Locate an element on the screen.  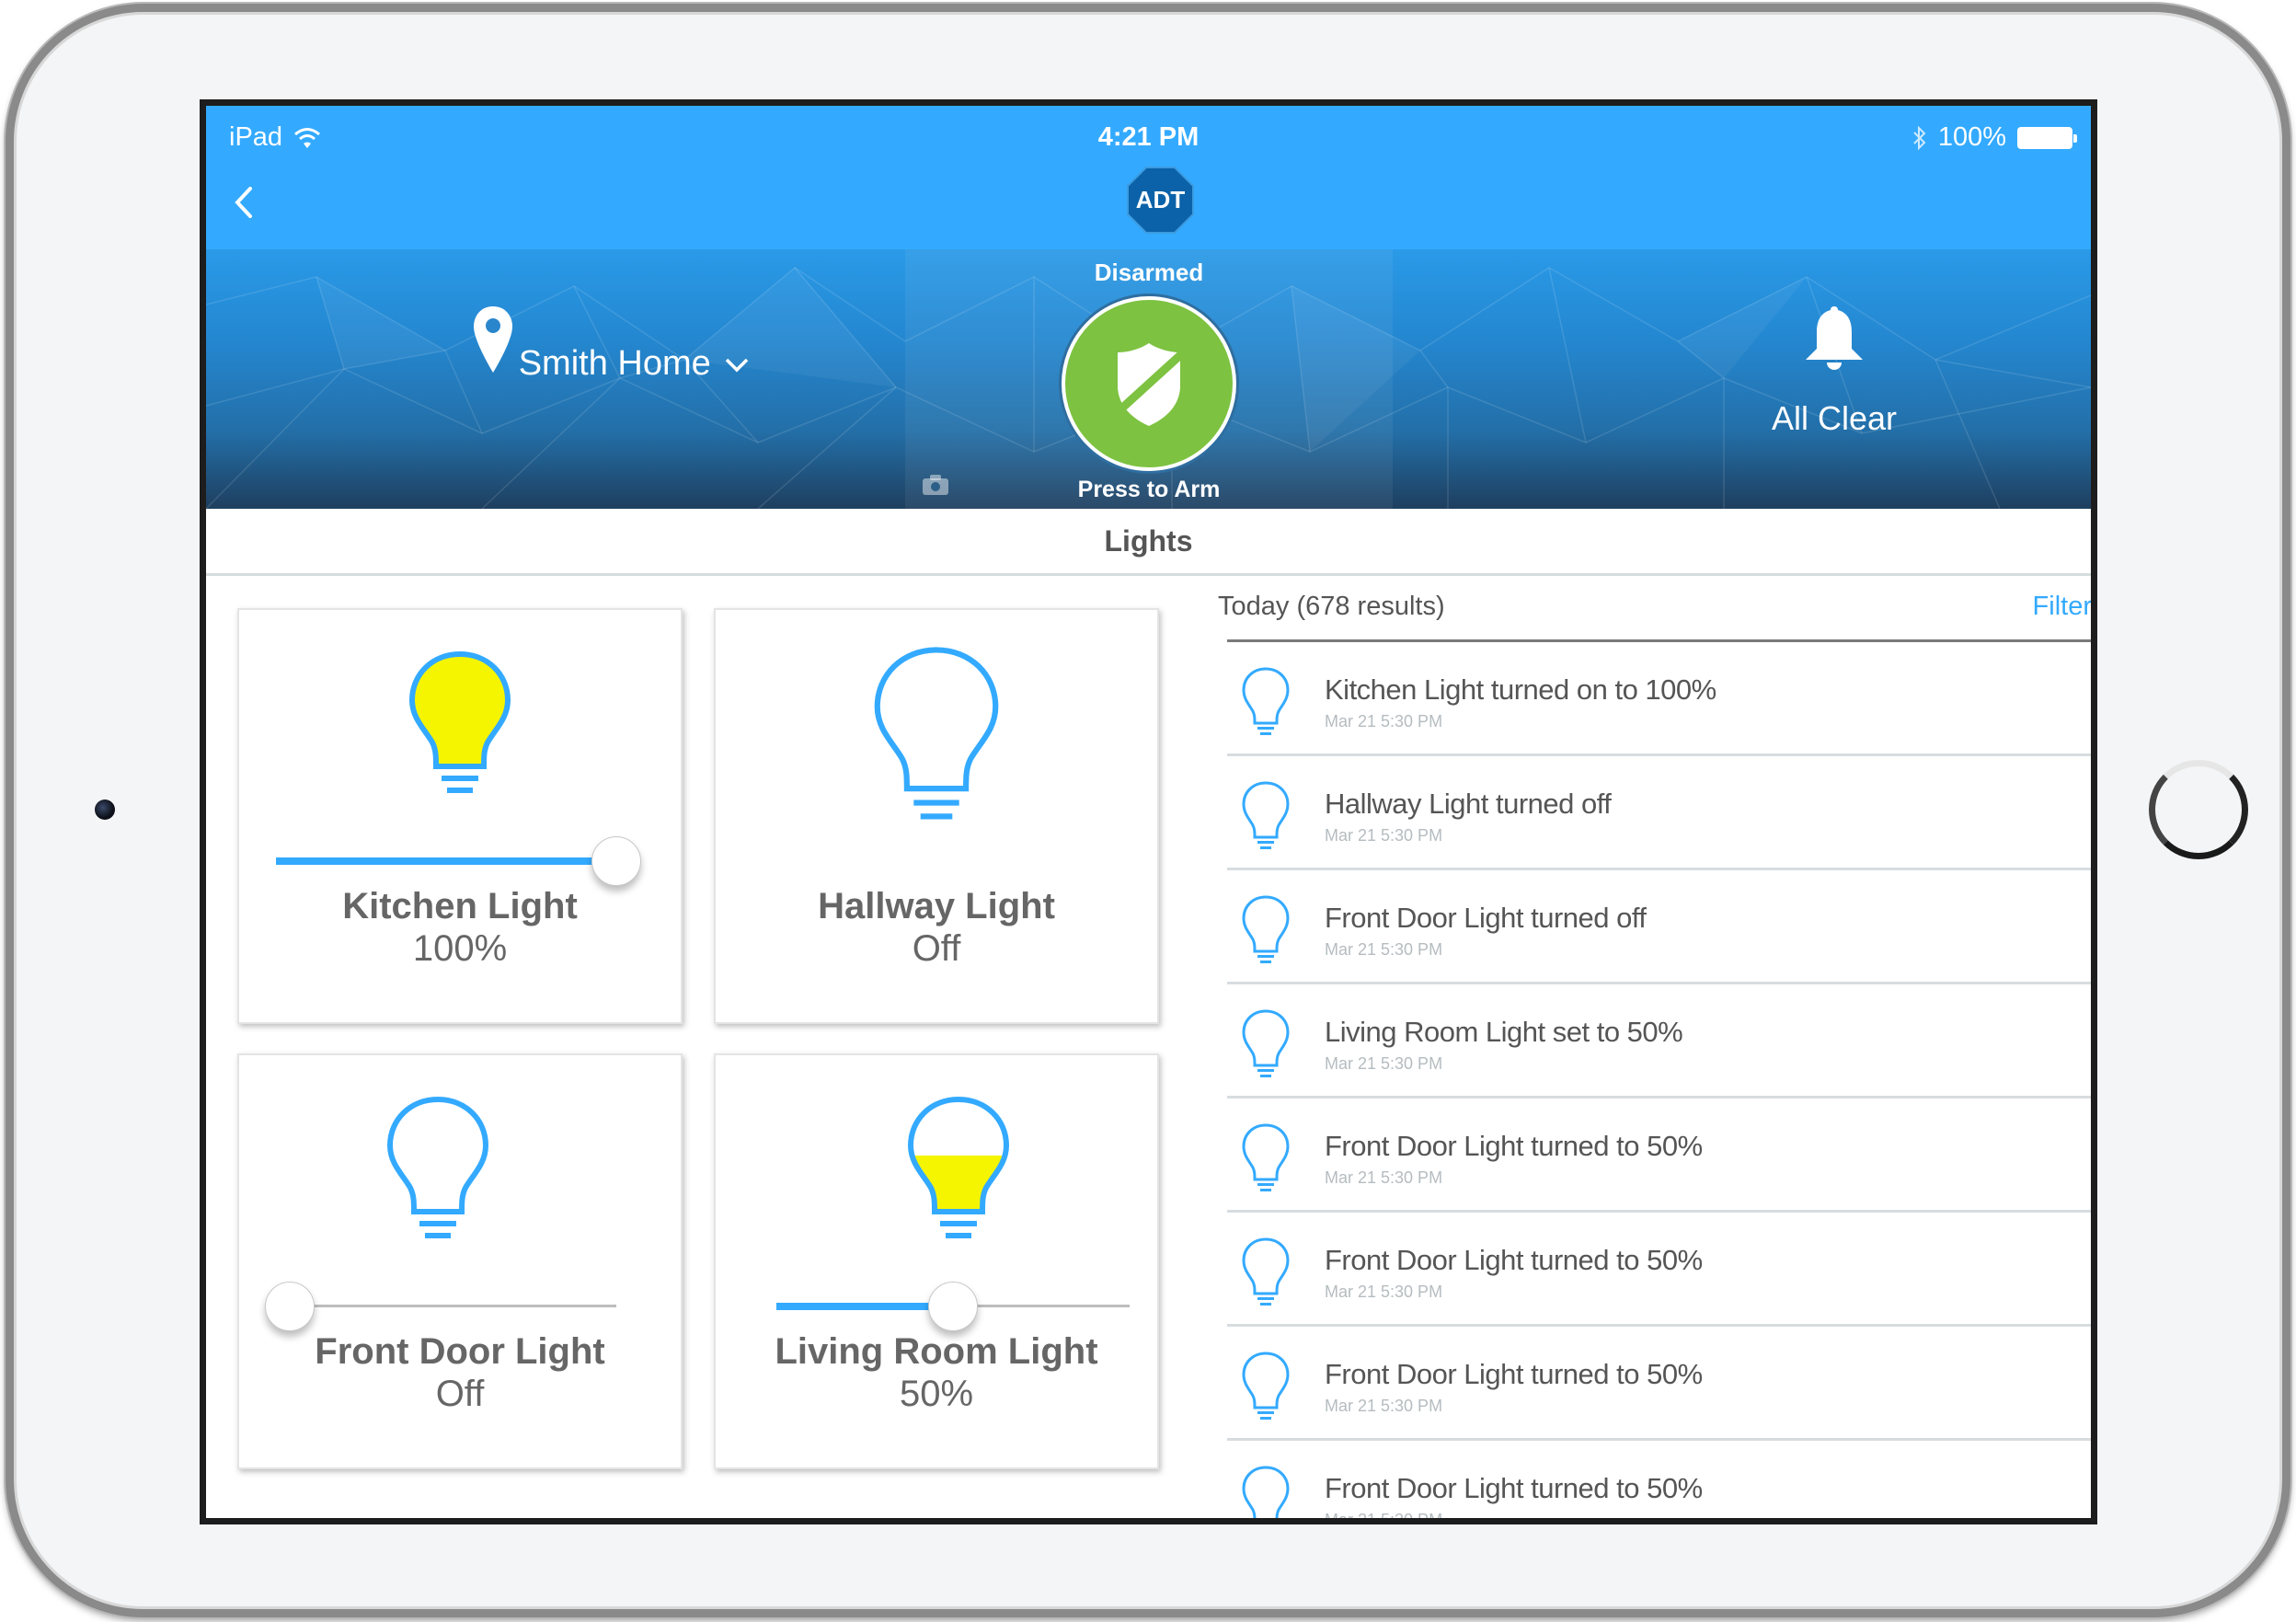
light-card-living-room: Living Room Light 50% is located at coordinates (936, 1261).